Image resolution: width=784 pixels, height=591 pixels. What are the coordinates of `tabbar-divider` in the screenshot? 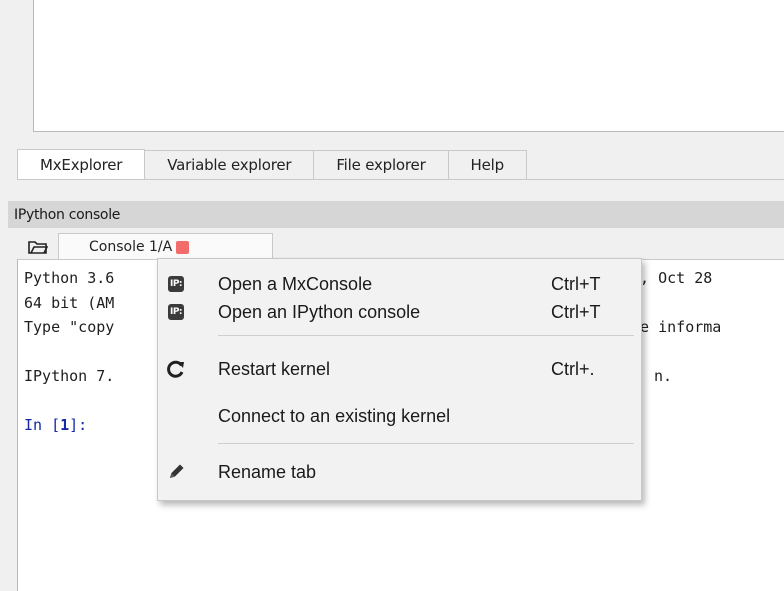 It's located at (400, 179).